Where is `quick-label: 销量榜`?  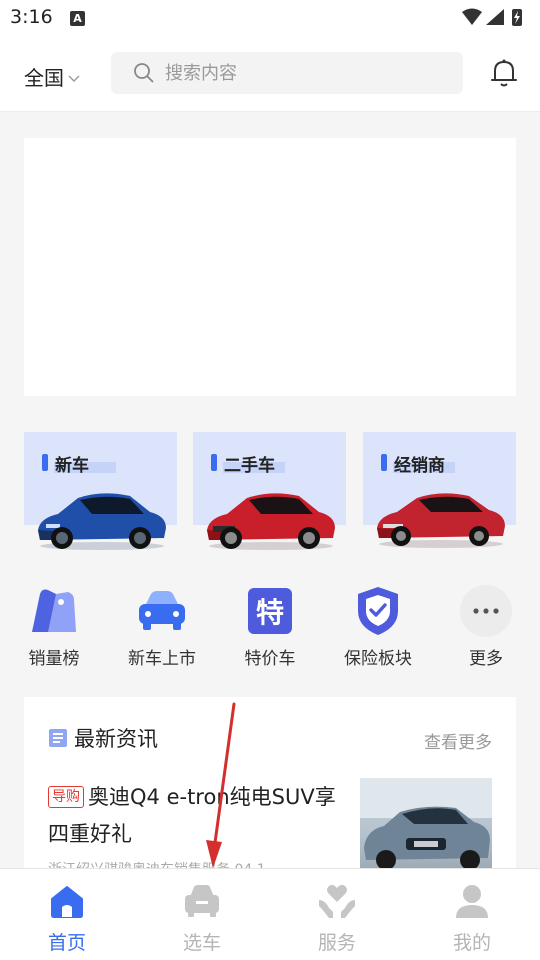 quick-label: 销量榜 is located at coordinates (54, 659).